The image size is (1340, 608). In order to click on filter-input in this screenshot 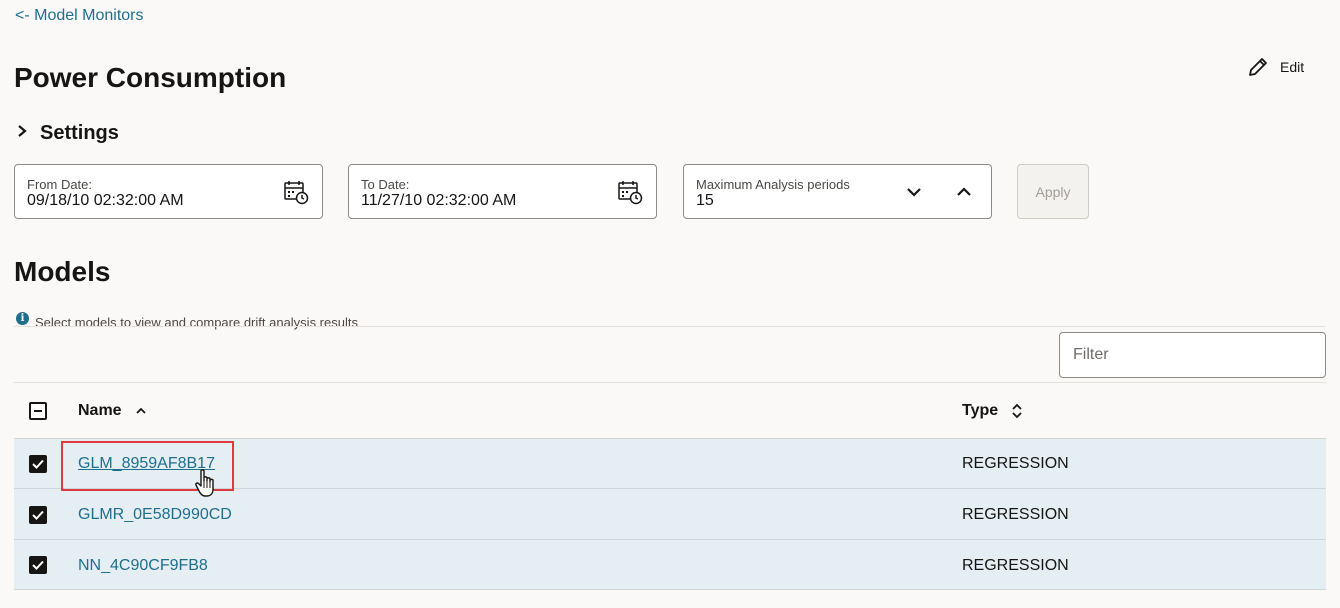, I will do `click(1192, 355)`.